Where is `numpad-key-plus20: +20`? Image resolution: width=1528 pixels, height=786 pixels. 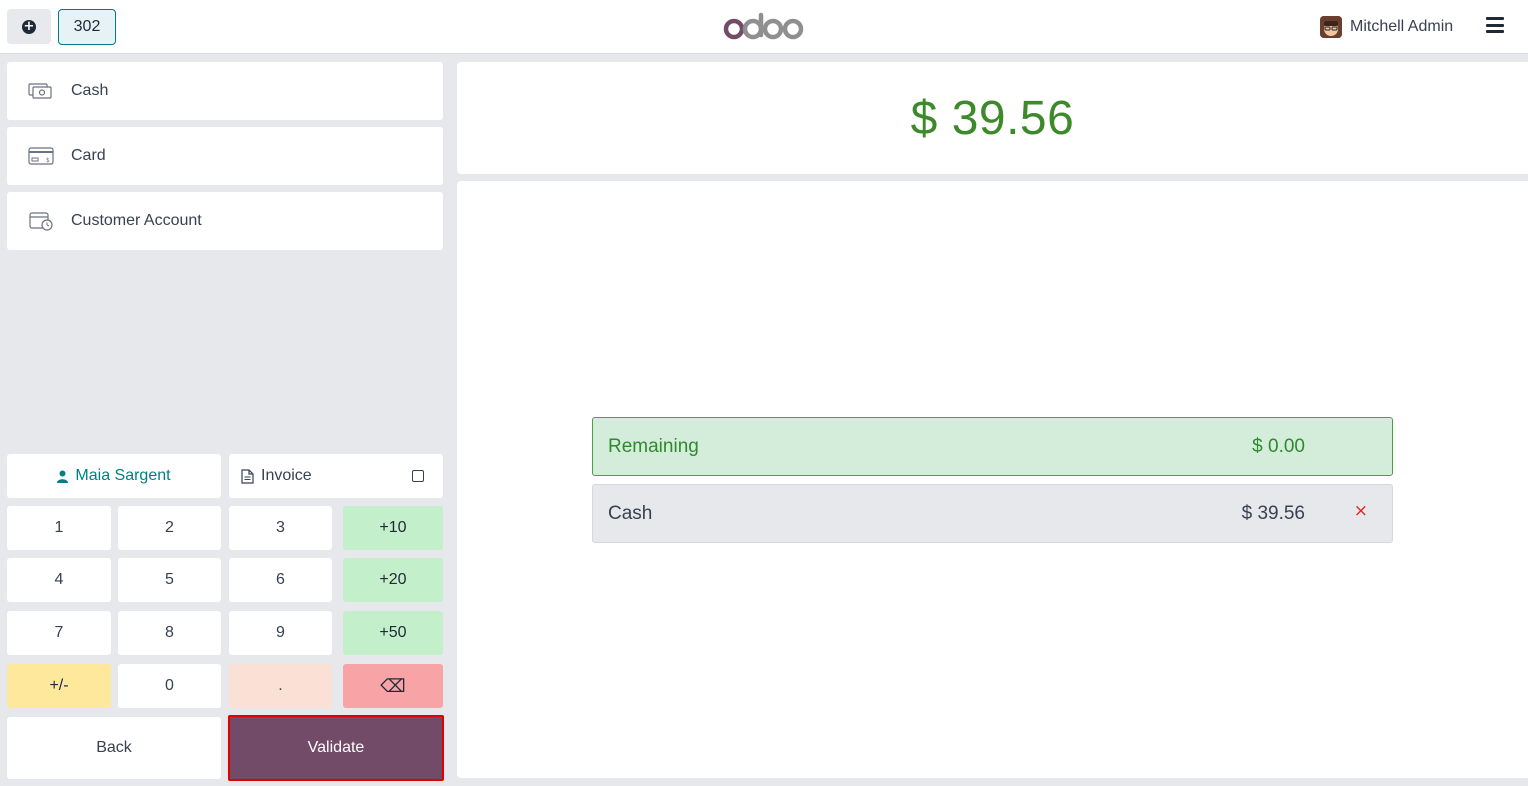
numpad-key-plus20: +20 is located at coordinates (393, 580).